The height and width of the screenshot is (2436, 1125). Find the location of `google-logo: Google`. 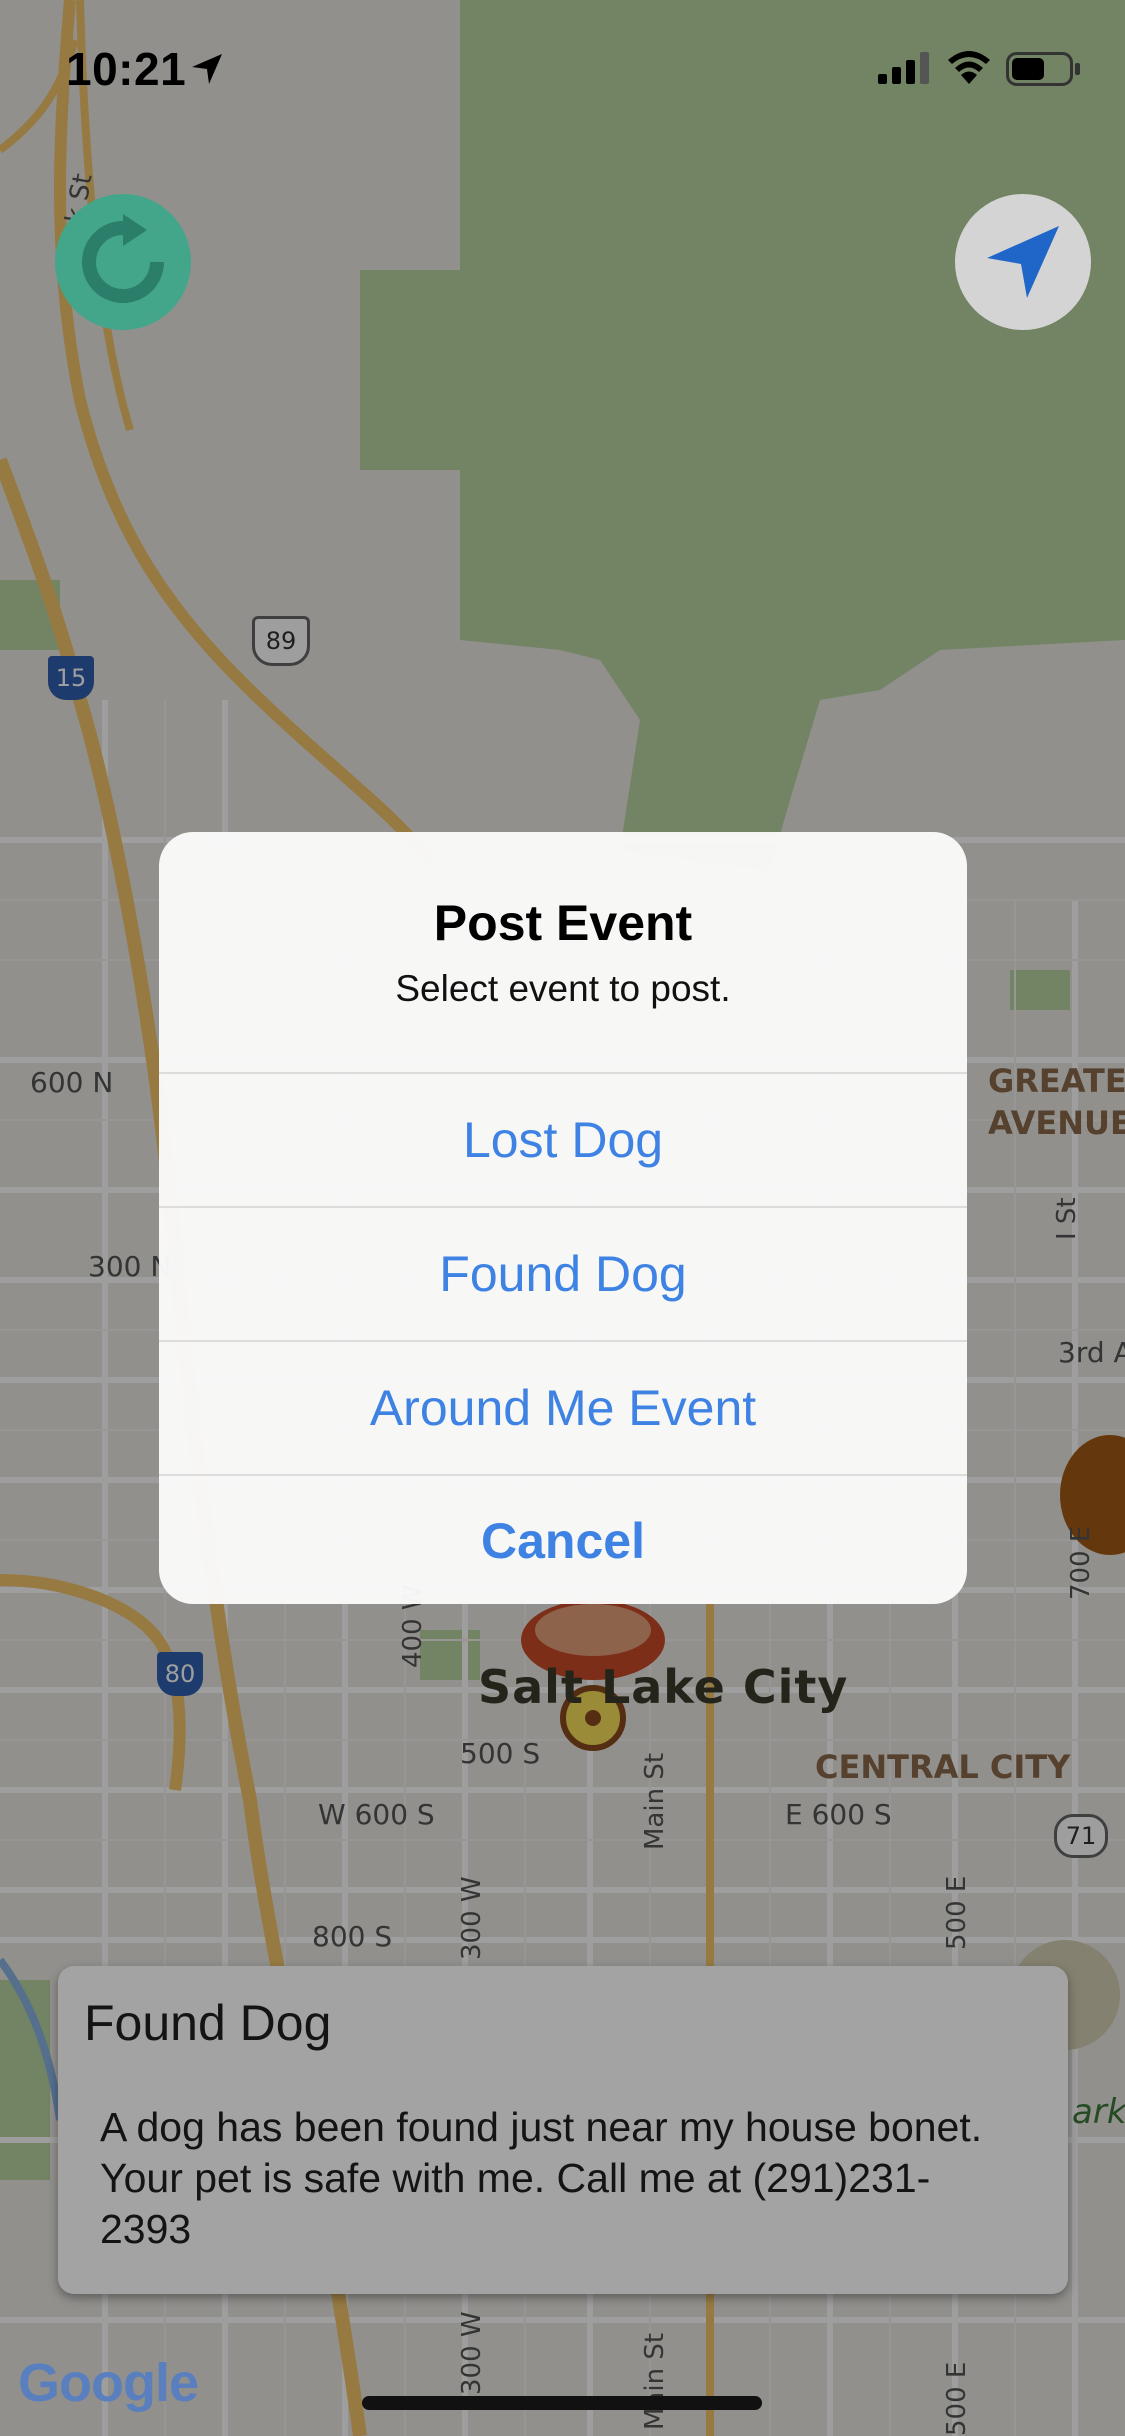

google-logo: Google is located at coordinates (108, 2383).